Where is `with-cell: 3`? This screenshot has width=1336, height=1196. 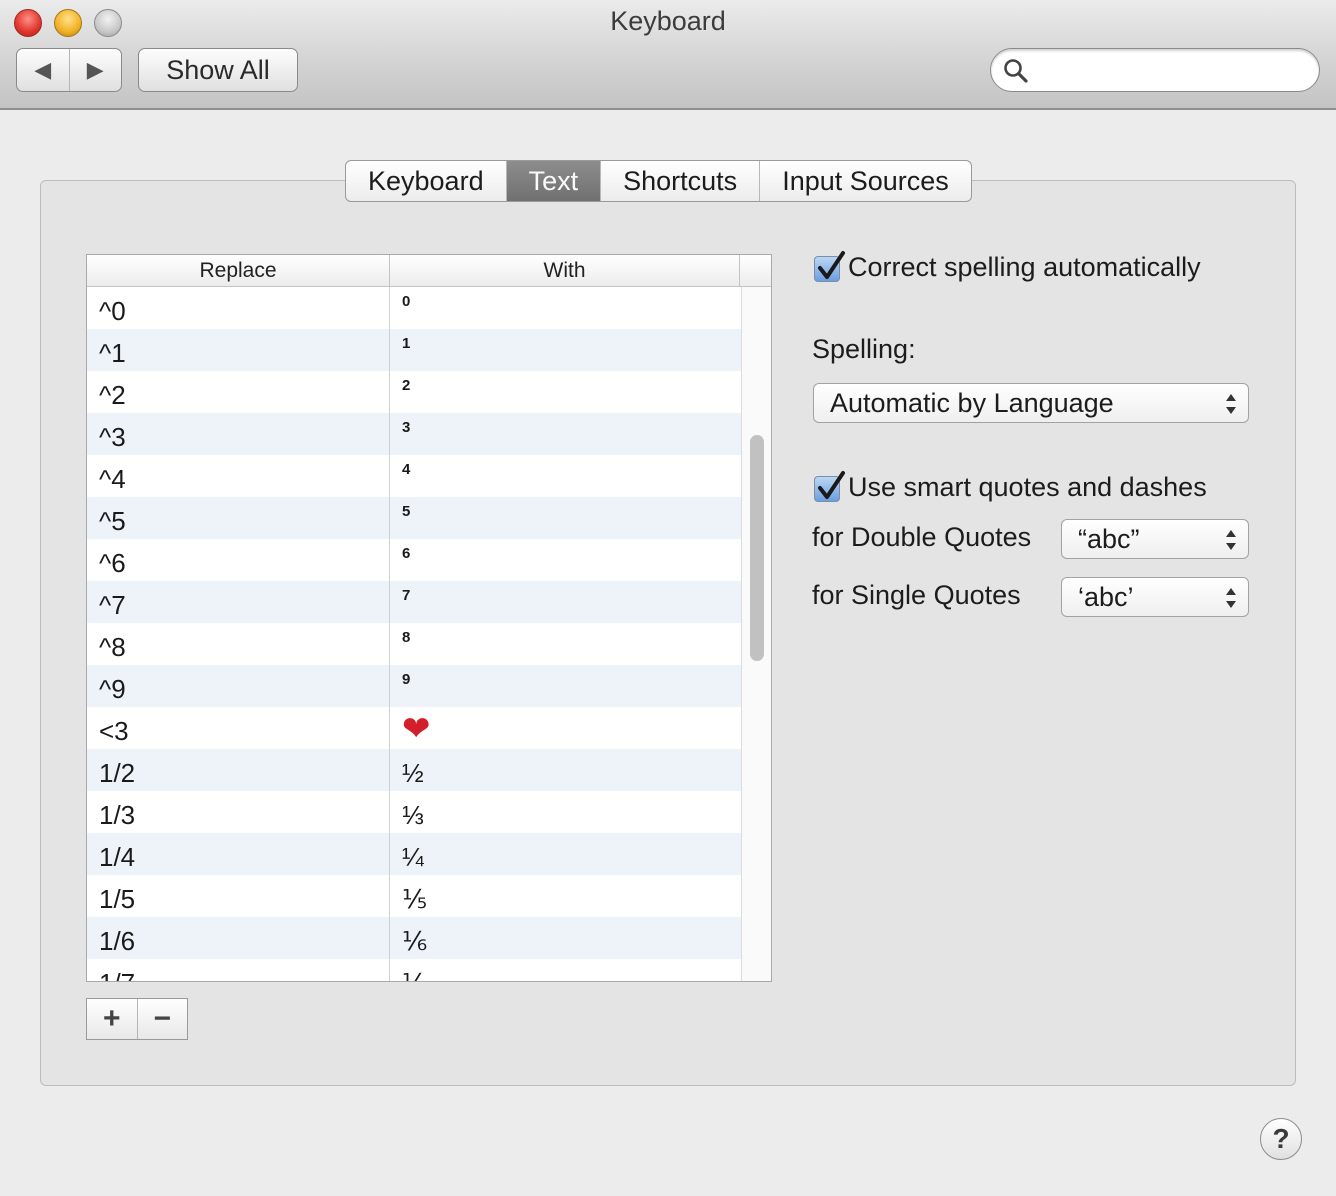 with-cell: 3 is located at coordinates (565, 434).